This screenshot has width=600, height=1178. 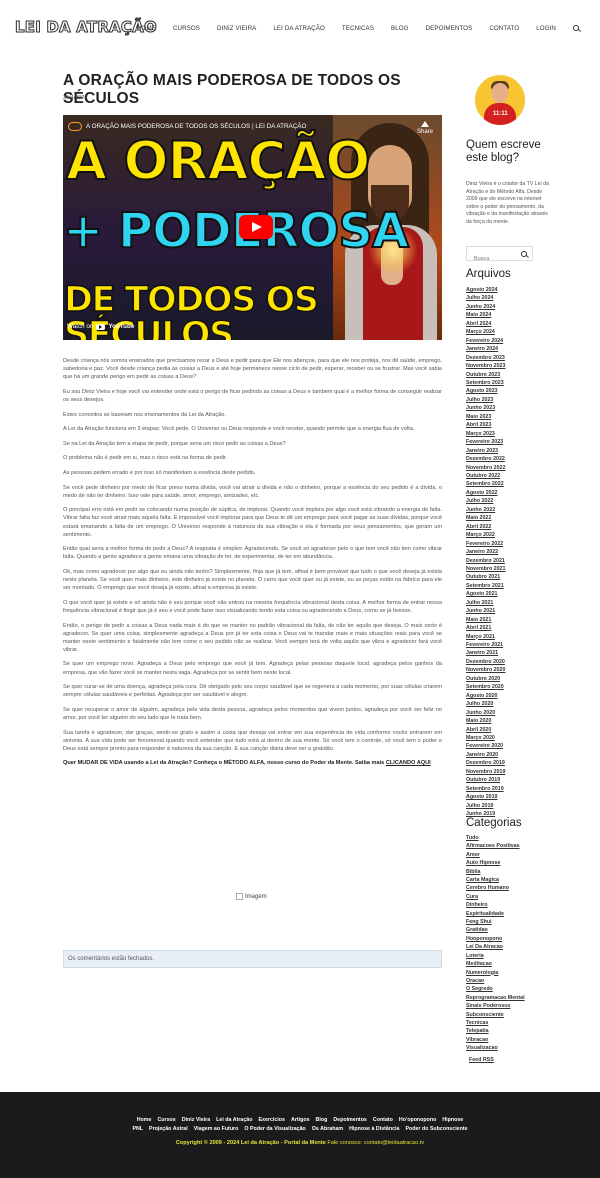 What do you see at coordinates (511, 391) in the screenshot?
I see `archive-link: Agosto 2023` at bounding box center [511, 391].